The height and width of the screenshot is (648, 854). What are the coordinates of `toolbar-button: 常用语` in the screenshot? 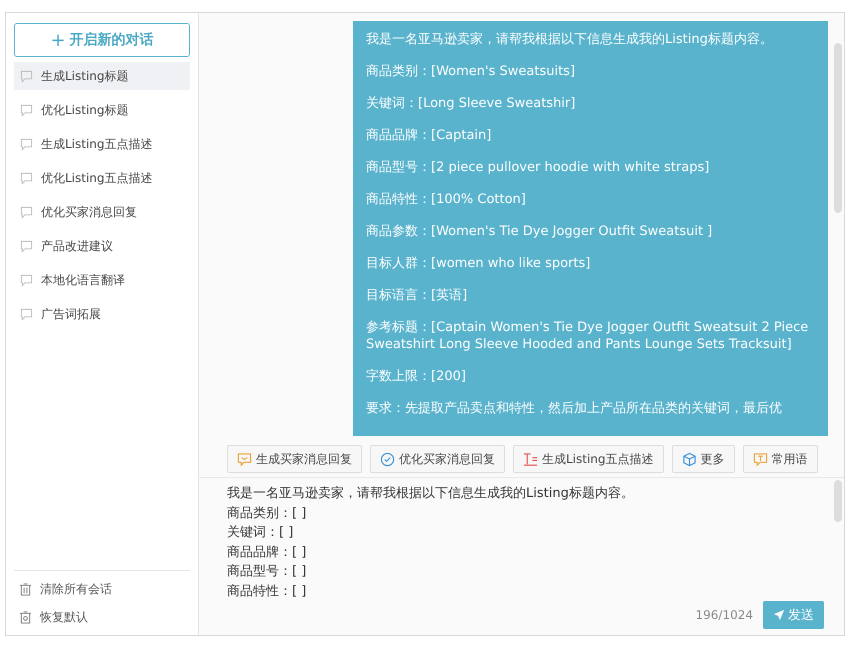 It's located at (780, 459).